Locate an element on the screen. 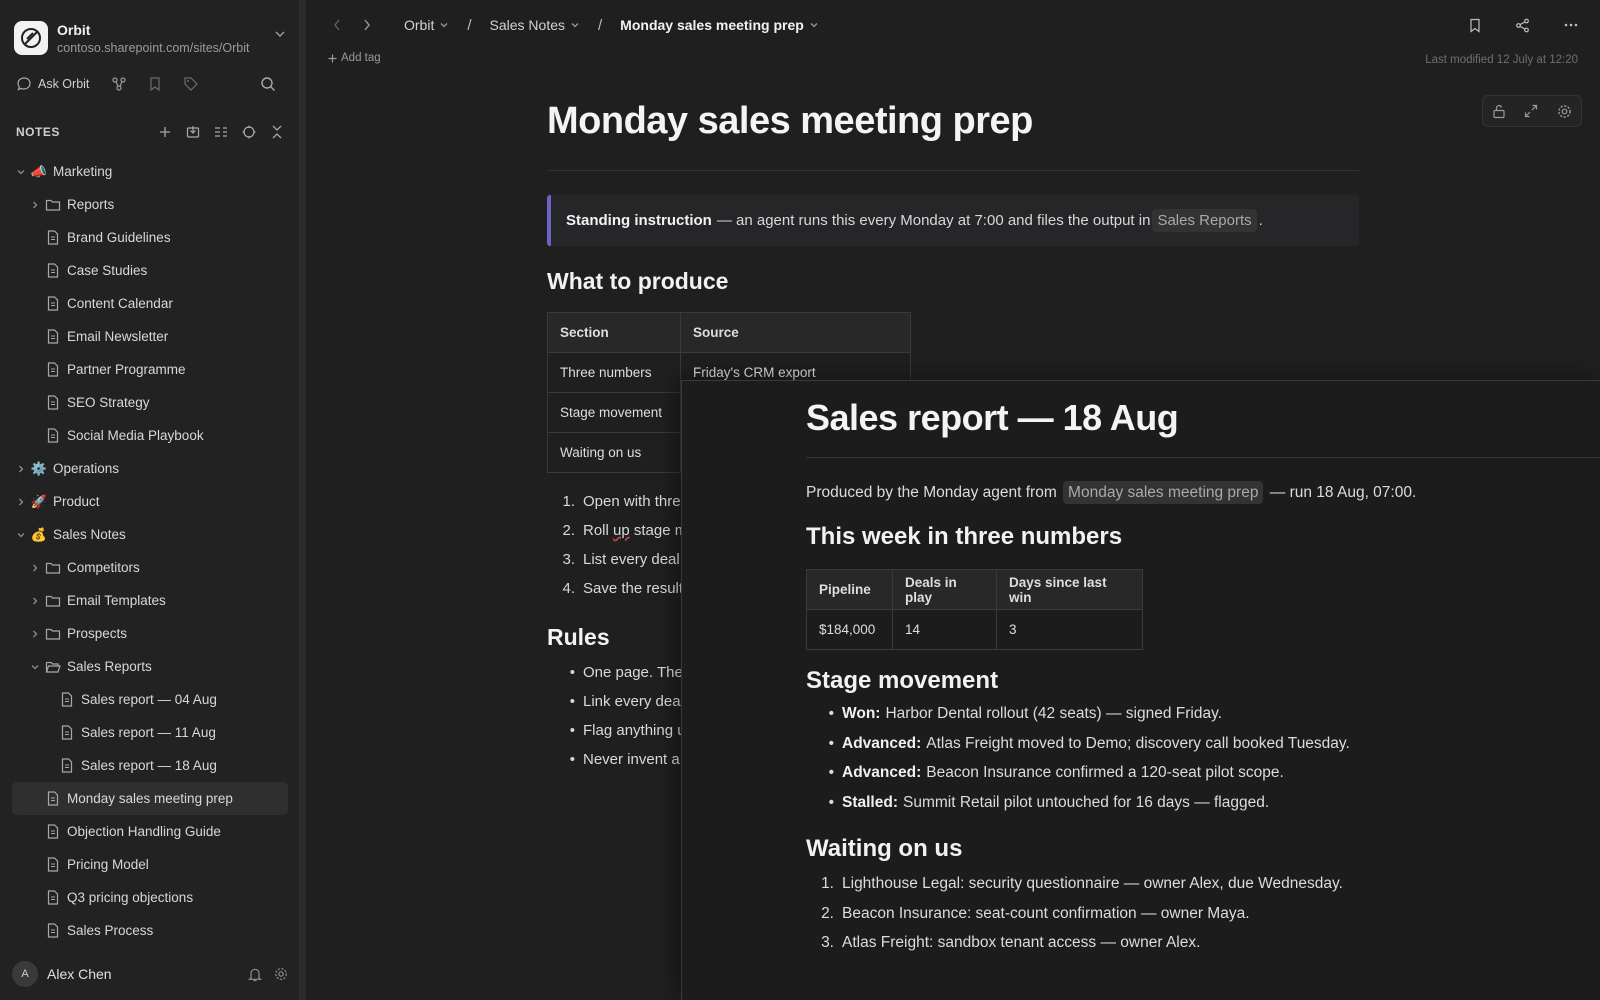 This screenshot has height=1000, width=1600. sidebar-item-label: Product is located at coordinates (76, 501).